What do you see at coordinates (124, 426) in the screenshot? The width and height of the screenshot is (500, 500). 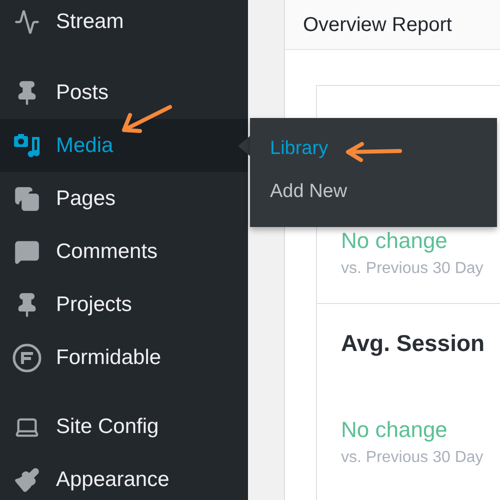 I see `sidebar-item: Site Config` at bounding box center [124, 426].